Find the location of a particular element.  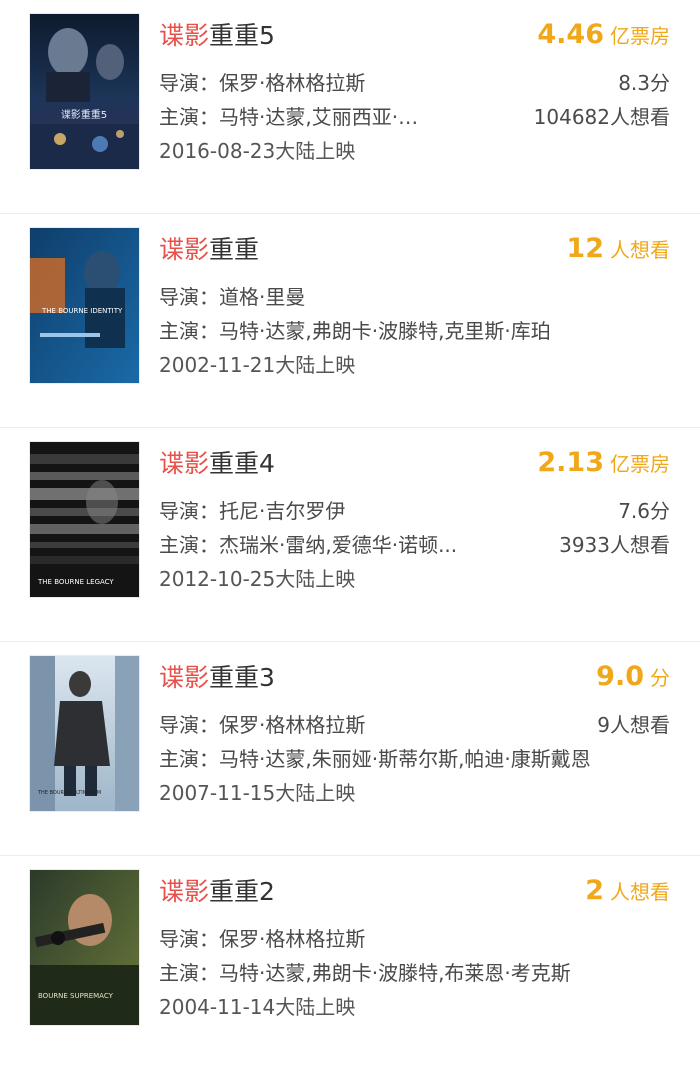

want-to-see-count: 9人想看 is located at coordinates (633, 725).